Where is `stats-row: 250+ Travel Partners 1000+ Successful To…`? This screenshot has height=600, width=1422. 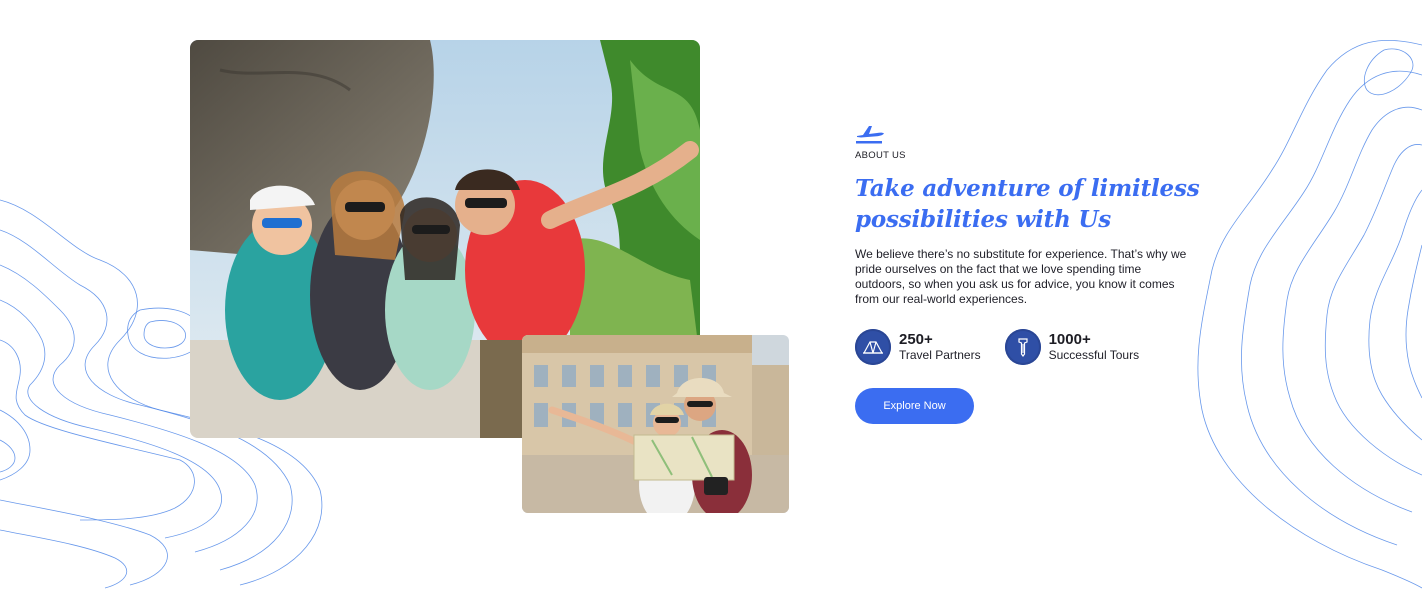 stats-row: 250+ Travel Partners 1000+ Successful To… is located at coordinates (1035, 347).